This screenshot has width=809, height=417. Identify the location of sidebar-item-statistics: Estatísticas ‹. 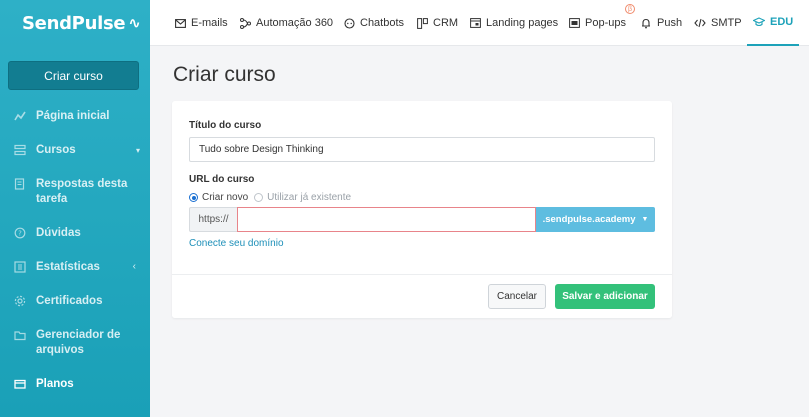
(75, 267).